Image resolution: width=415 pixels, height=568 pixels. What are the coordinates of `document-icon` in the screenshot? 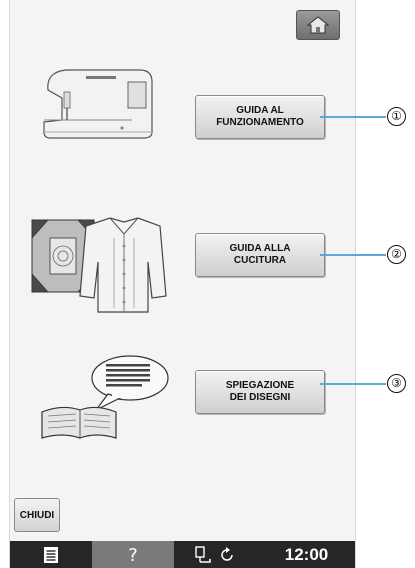 It's located at (51, 554).